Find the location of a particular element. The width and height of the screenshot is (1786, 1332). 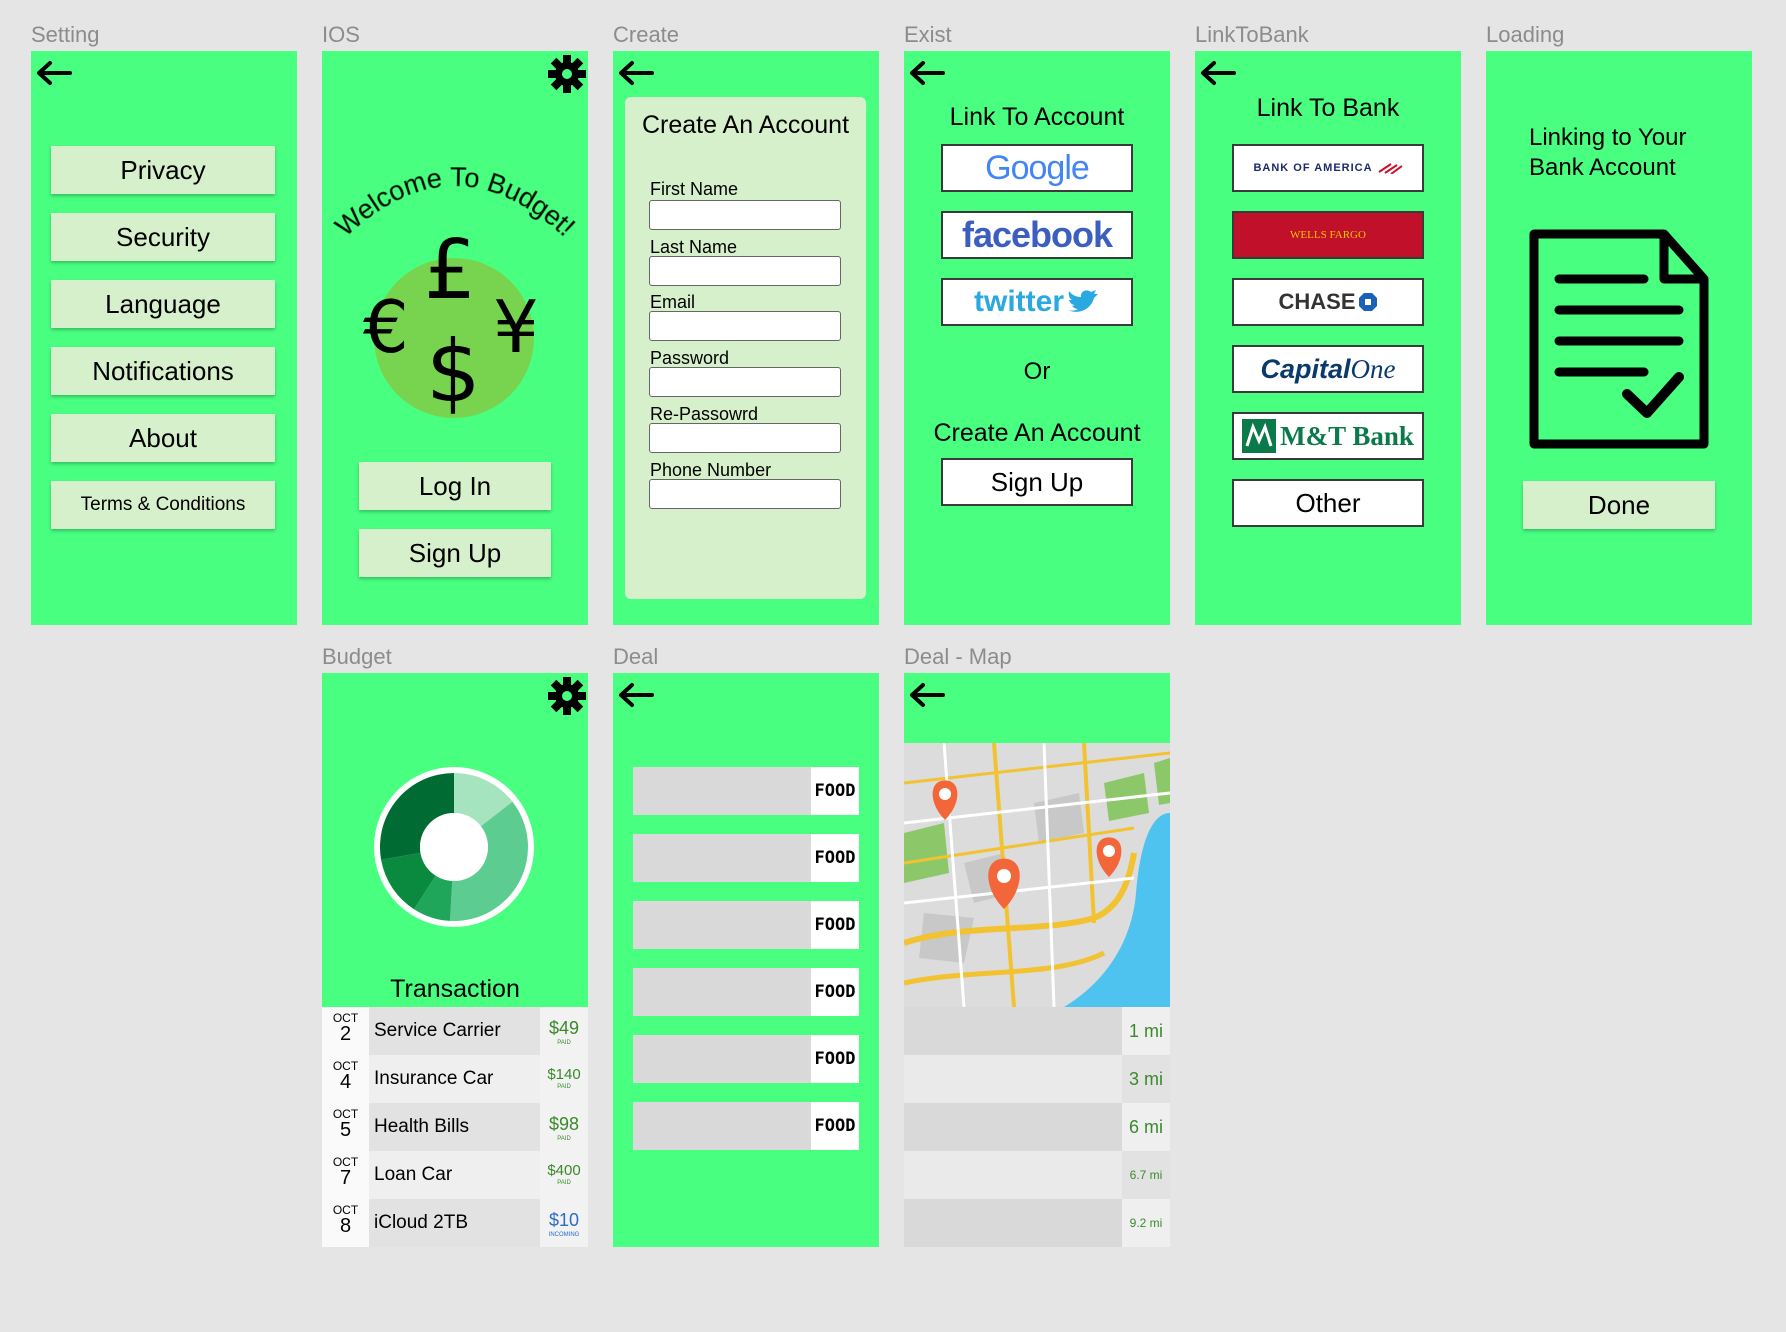

notifications-button: Notifications is located at coordinates (163, 371).